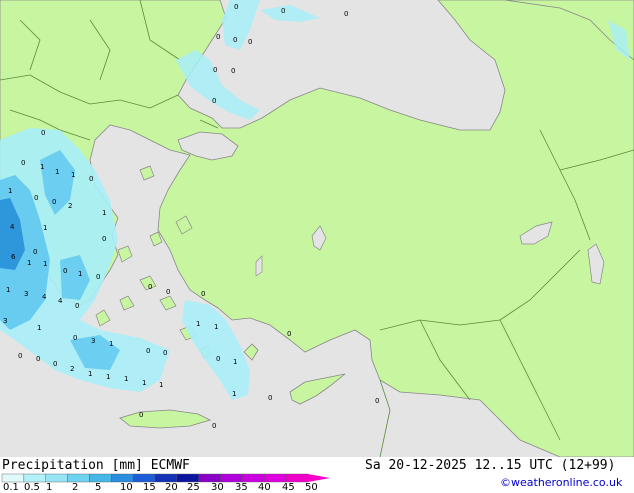  What do you see at coordinates (193, 487) in the screenshot?
I see `colorbar-label: 25` at bounding box center [193, 487].